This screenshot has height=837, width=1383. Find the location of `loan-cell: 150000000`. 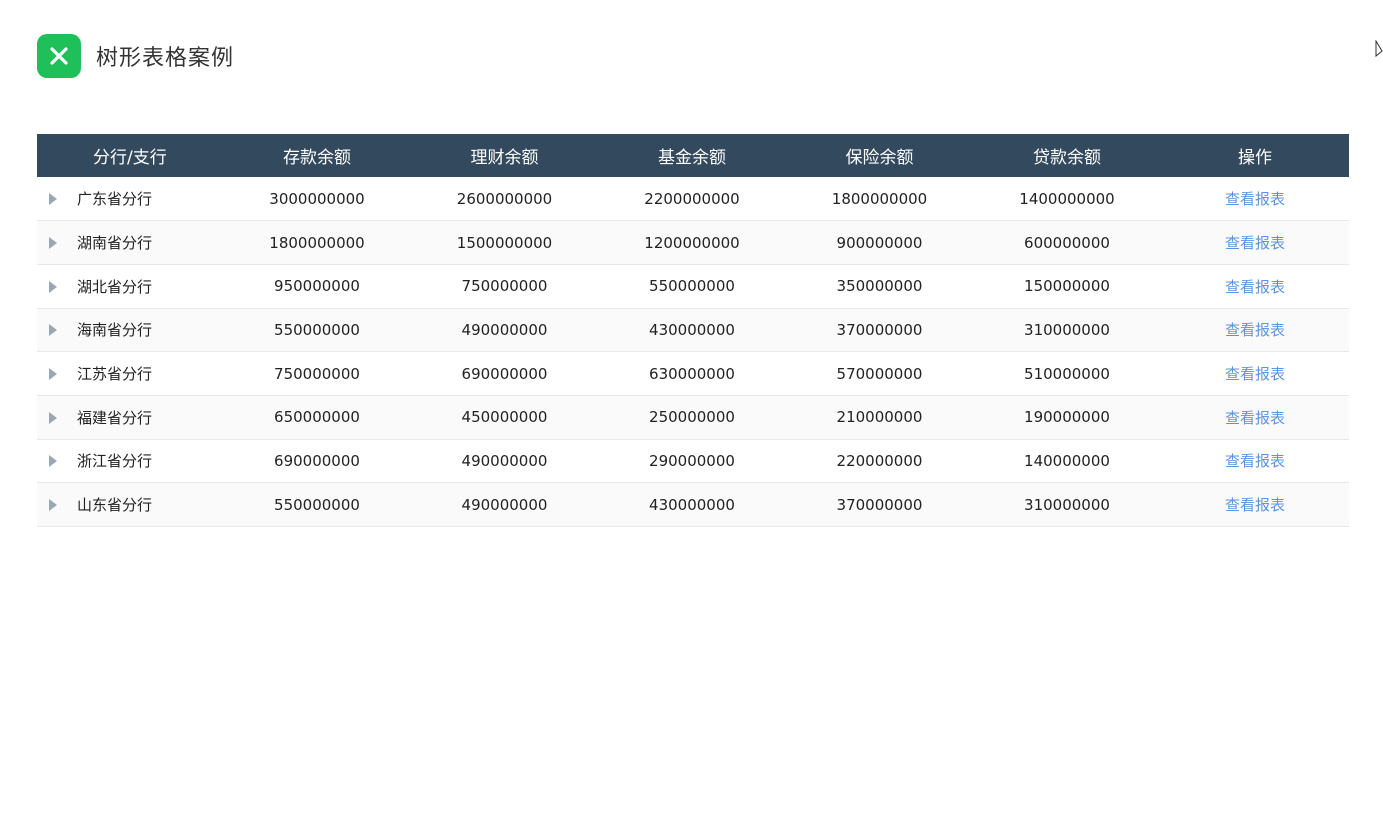

loan-cell: 150000000 is located at coordinates (1067, 286).